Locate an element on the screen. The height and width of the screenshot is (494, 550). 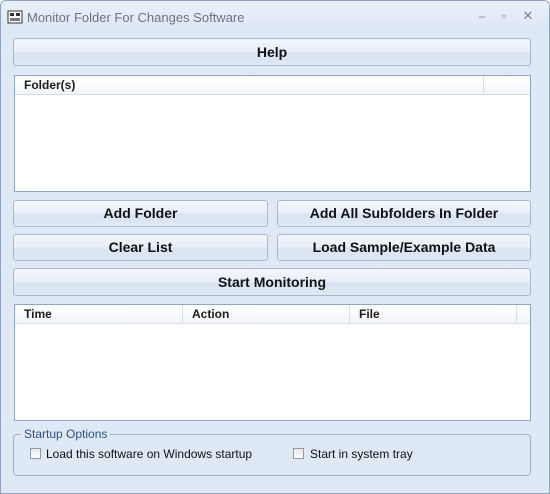
events-list-header: Time Action File is located at coordinates (272, 314).